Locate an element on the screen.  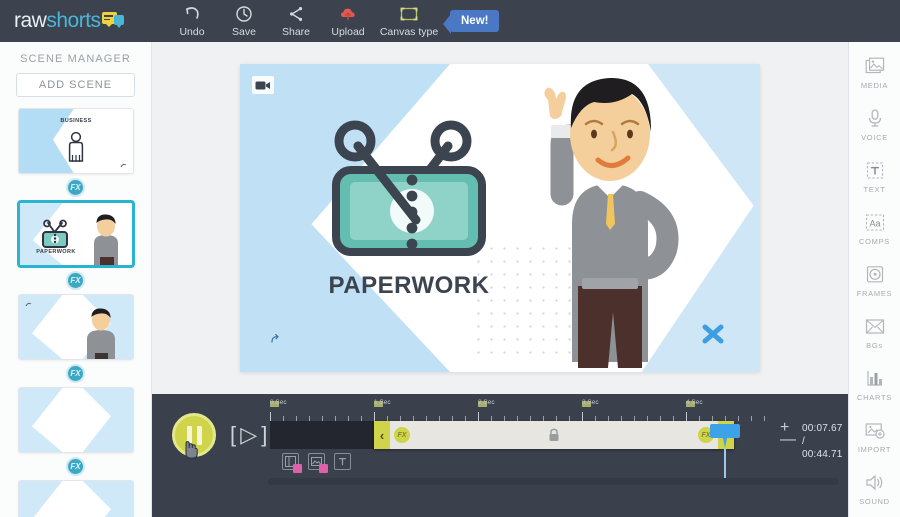
scene-character is located at coordinates (106, 239).